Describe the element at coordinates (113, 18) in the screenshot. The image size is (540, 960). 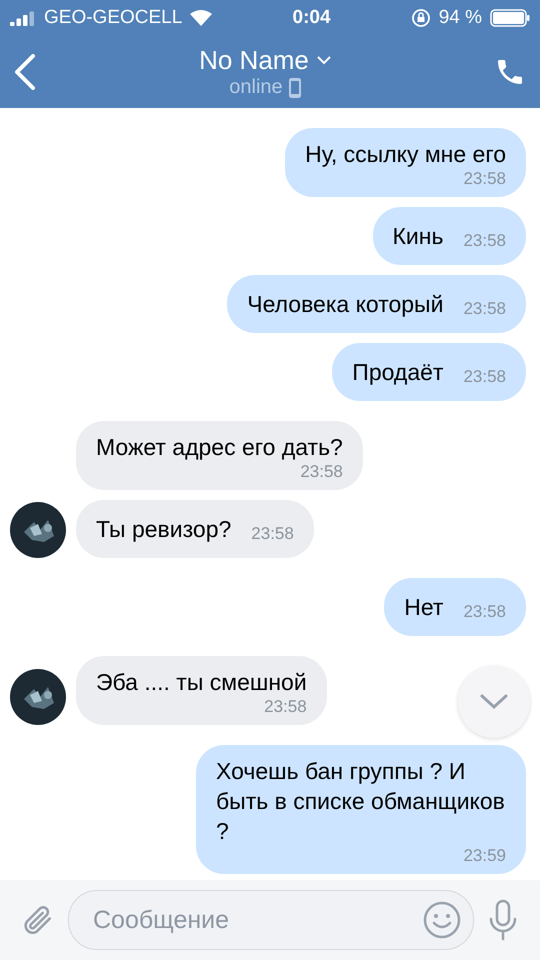
I see `carrier-name: GEO-GEOCELL` at that location.